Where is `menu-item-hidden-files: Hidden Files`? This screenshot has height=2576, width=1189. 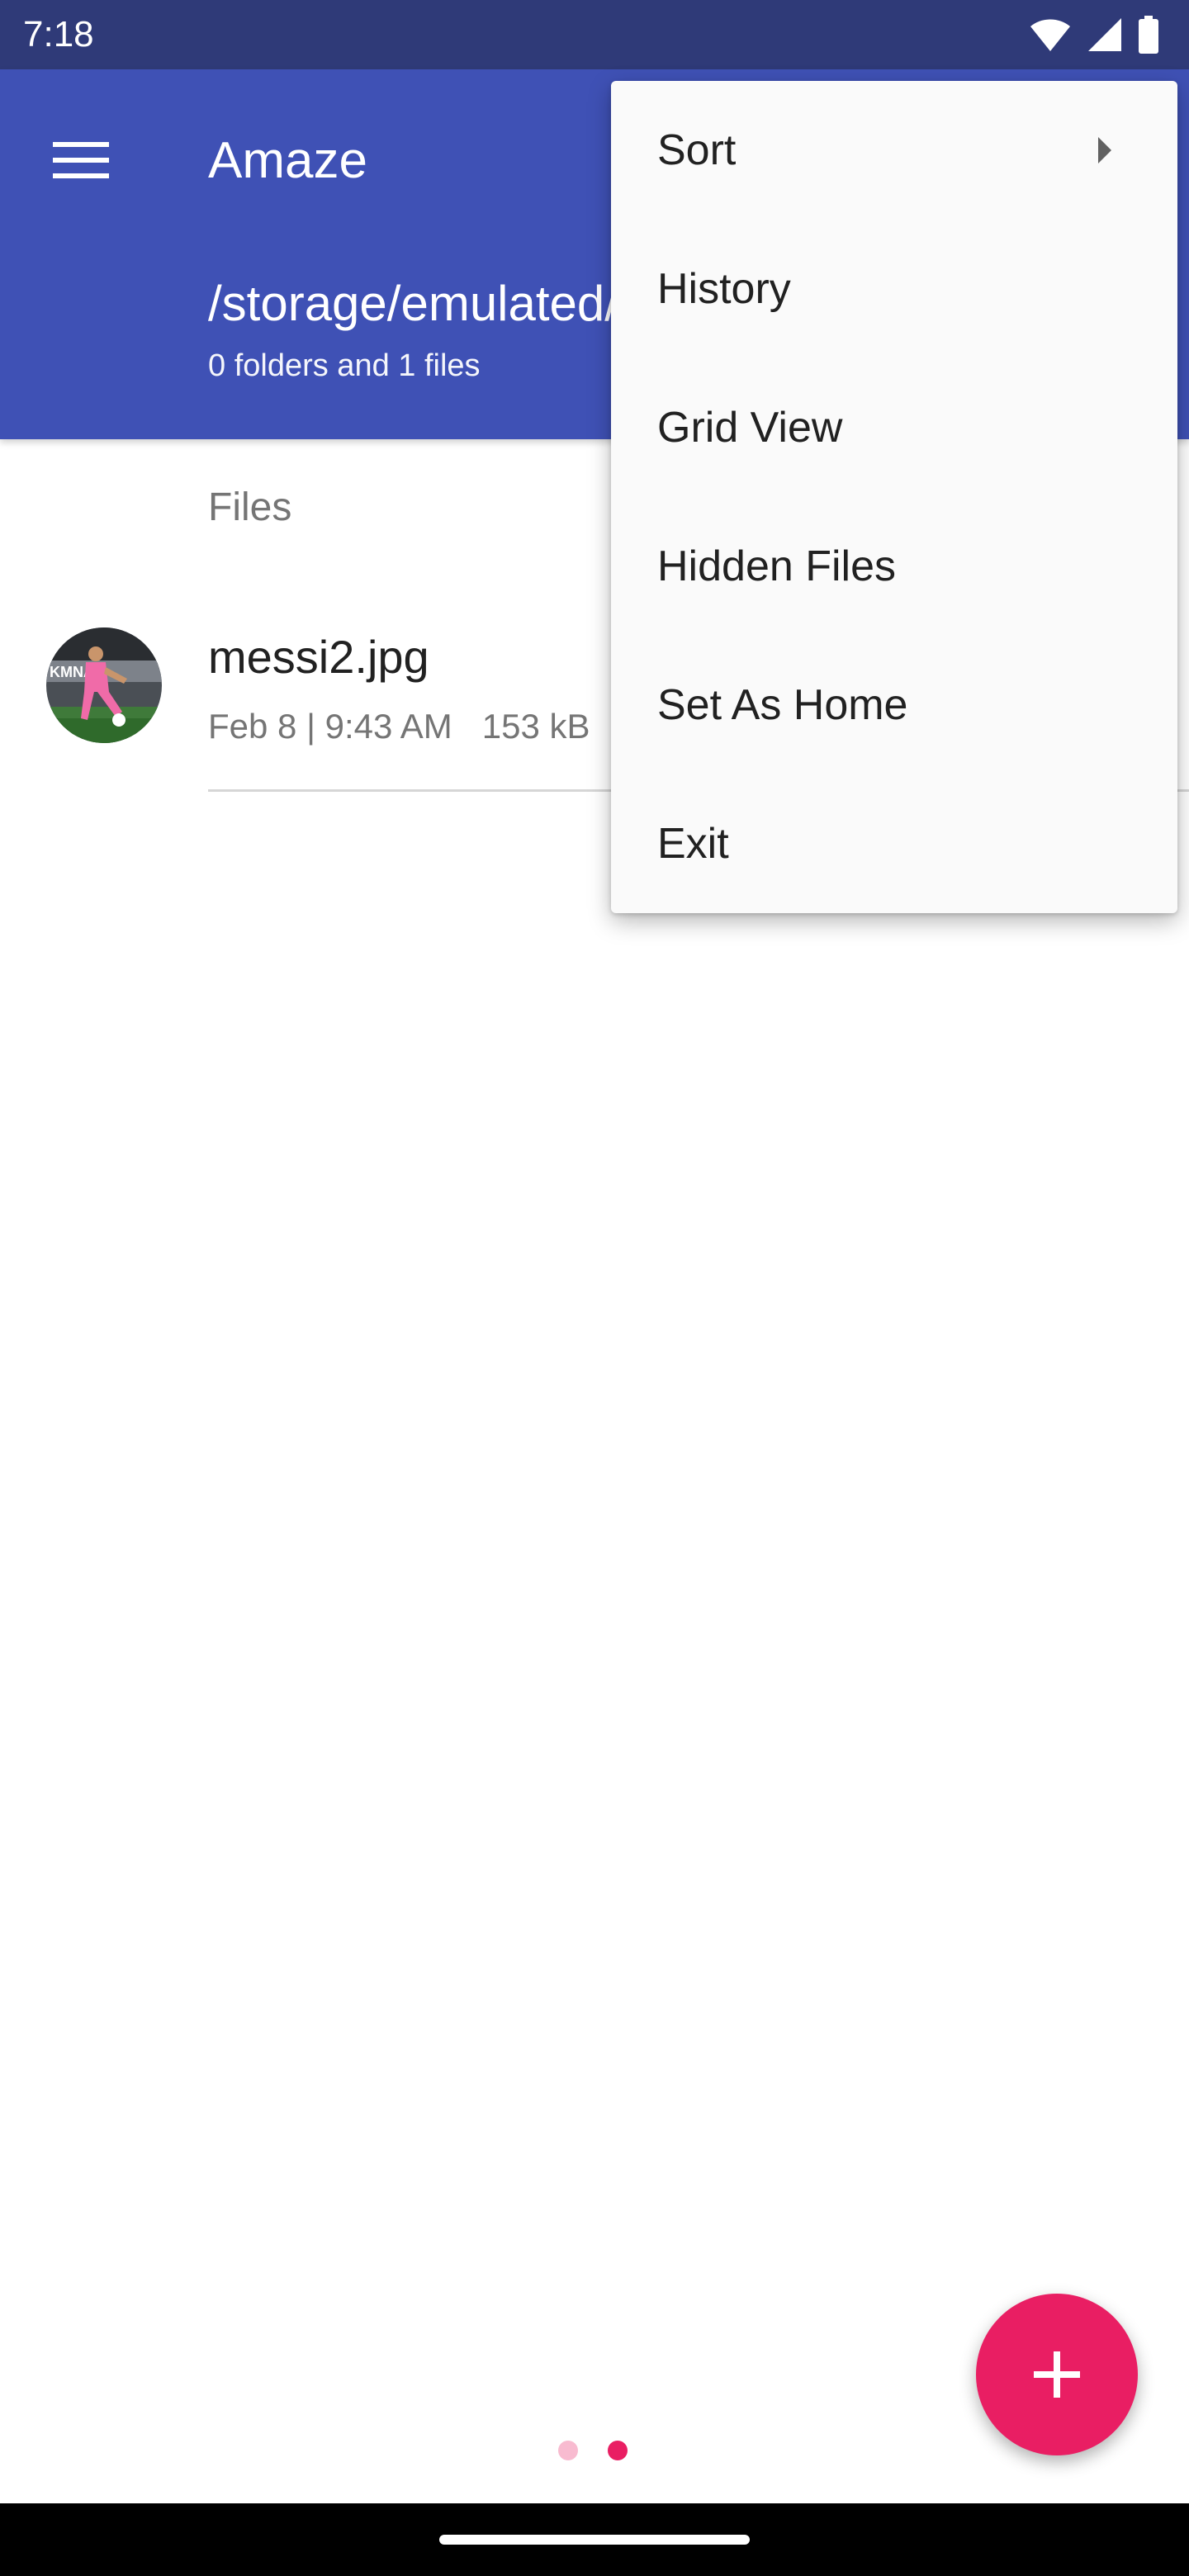
menu-item-hidden-files: Hidden Files is located at coordinates (894, 566).